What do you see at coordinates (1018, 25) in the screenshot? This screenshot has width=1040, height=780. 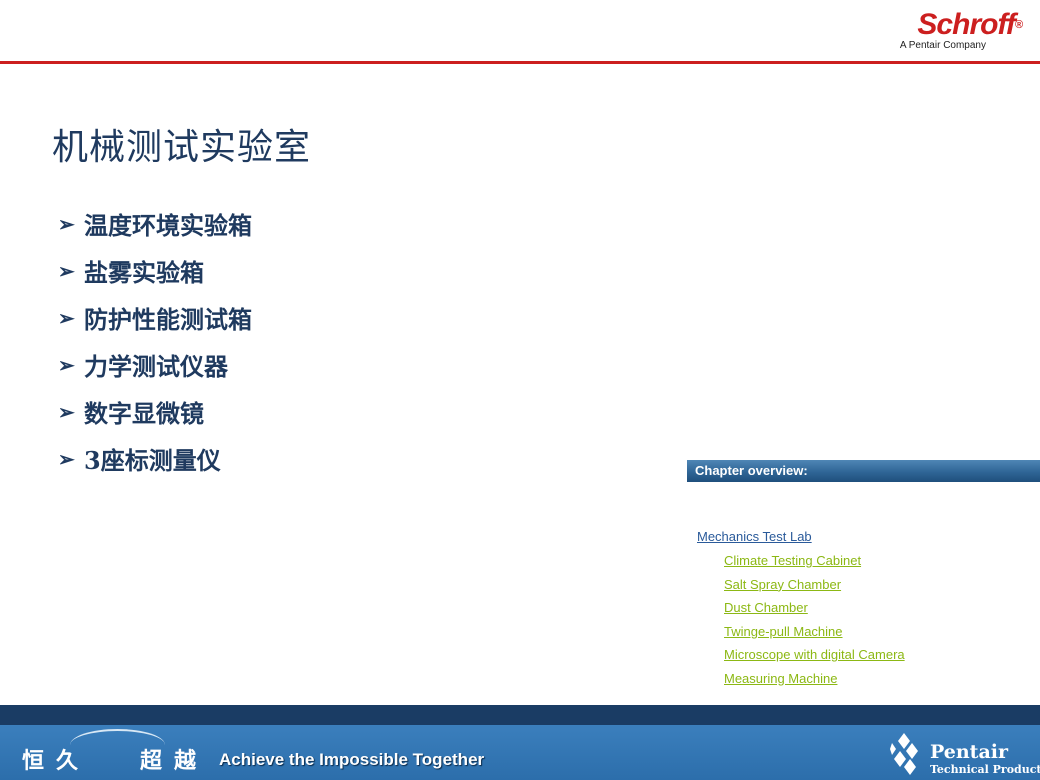 I see `registered-mark: ®` at bounding box center [1018, 25].